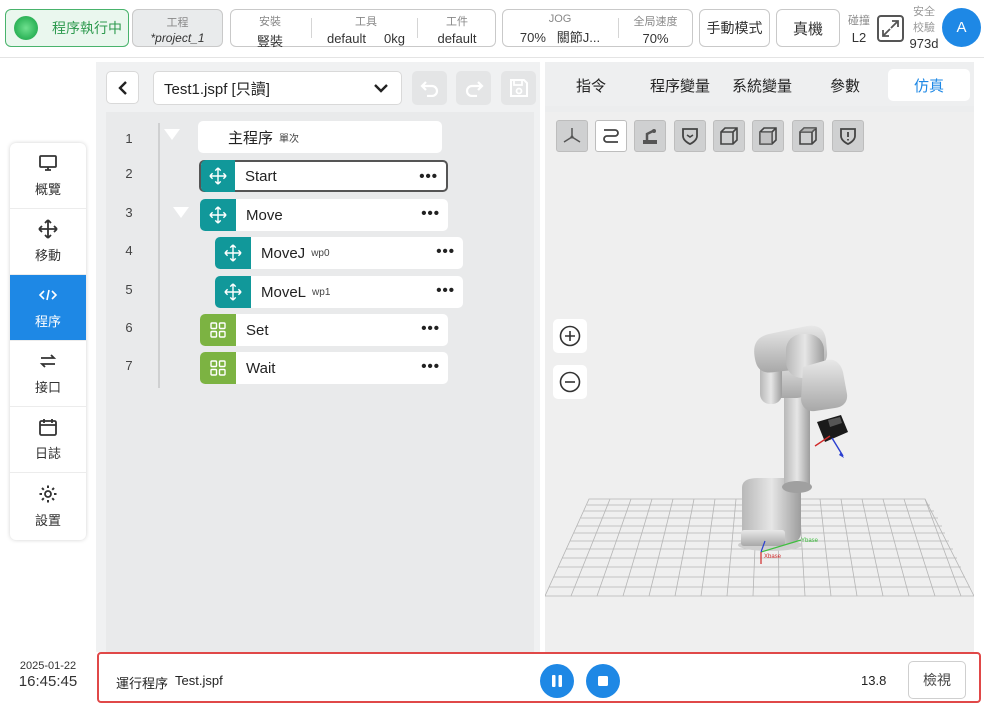 The width and height of the screenshot is (984, 705). What do you see at coordinates (773, 557) in the screenshot?
I see `axis-x-label: Xbase` at bounding box center [773, 557].